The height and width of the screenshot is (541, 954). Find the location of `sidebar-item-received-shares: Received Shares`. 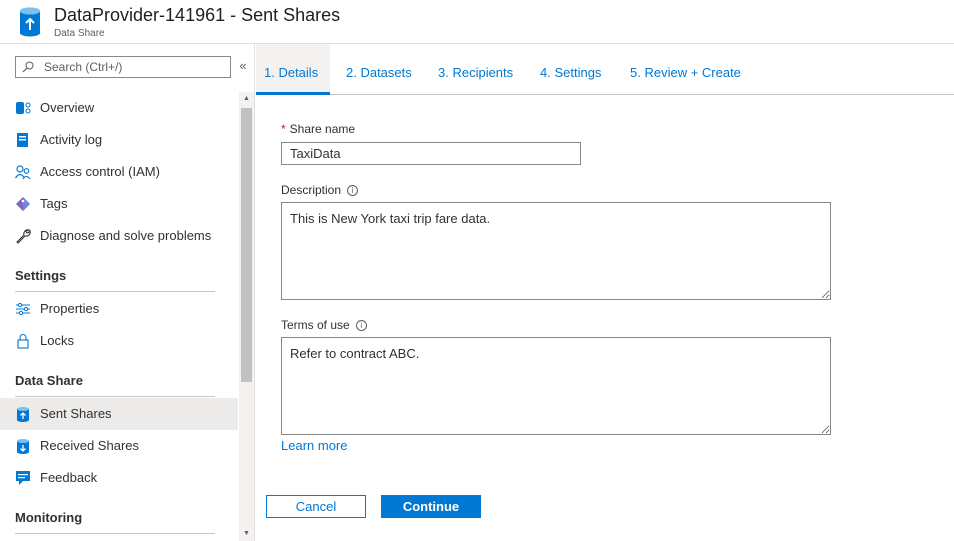

sidebar-item-received-shares: Received Shares is located at coordinates (119, 446).